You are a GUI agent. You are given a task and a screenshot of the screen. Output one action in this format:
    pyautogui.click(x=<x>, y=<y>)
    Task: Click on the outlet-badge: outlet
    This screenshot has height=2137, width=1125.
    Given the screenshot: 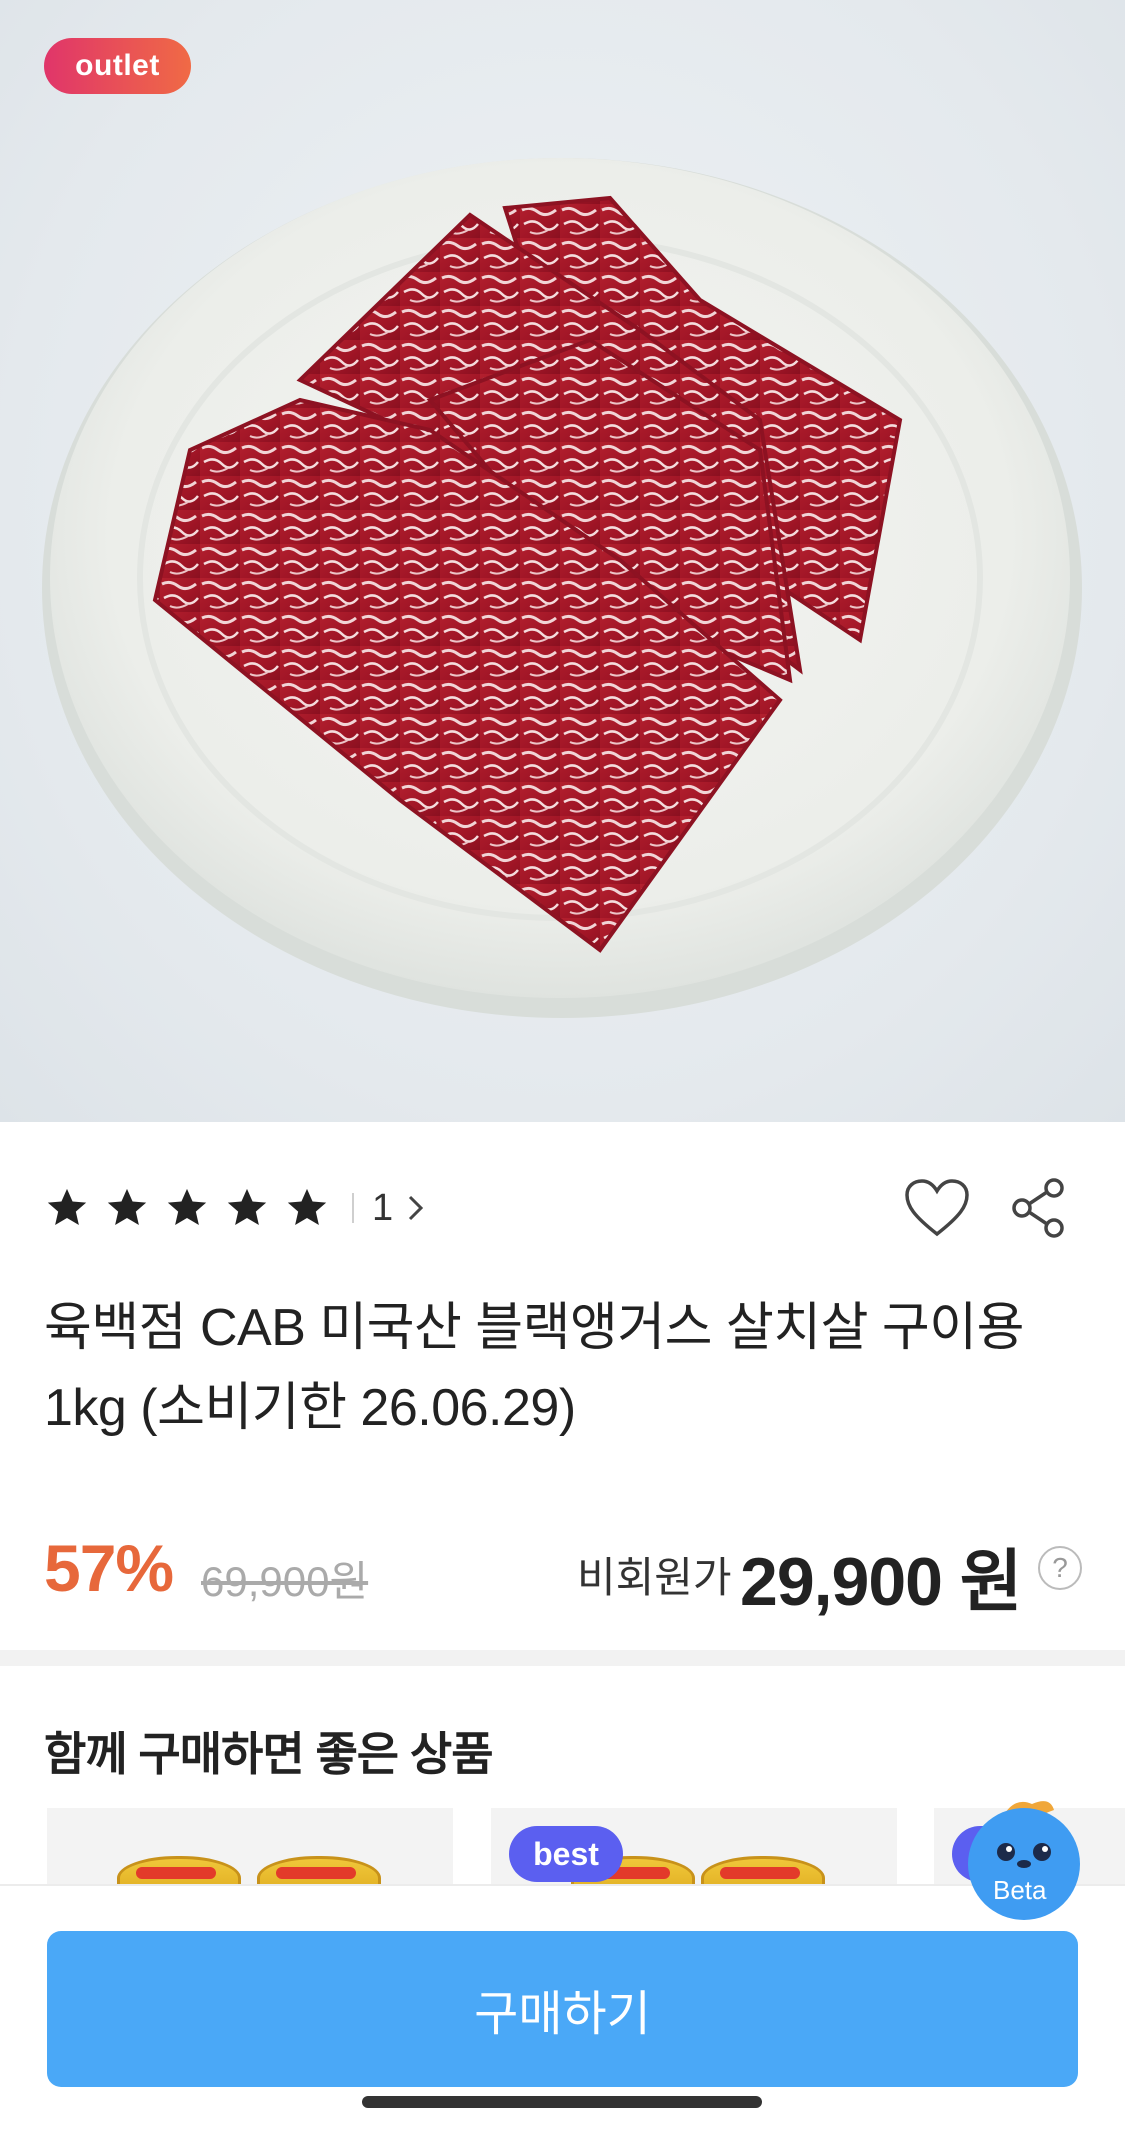 What is the action you would take?
    pyautogui.click(x=117, y=66)
    